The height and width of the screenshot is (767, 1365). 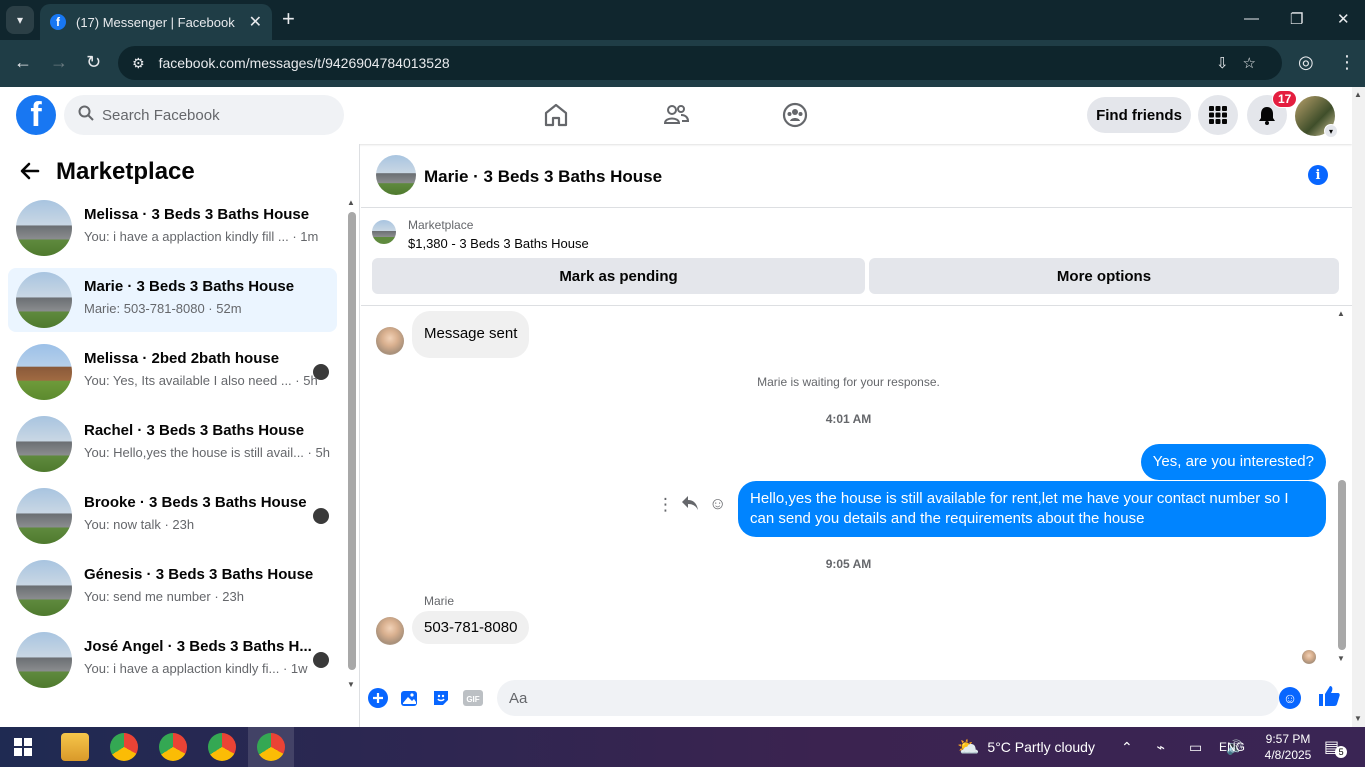 What do you see at coordinates (1288, 739) in the screenshot?
I see `time: 9:57 PM` at bounding box center [1288, 739].